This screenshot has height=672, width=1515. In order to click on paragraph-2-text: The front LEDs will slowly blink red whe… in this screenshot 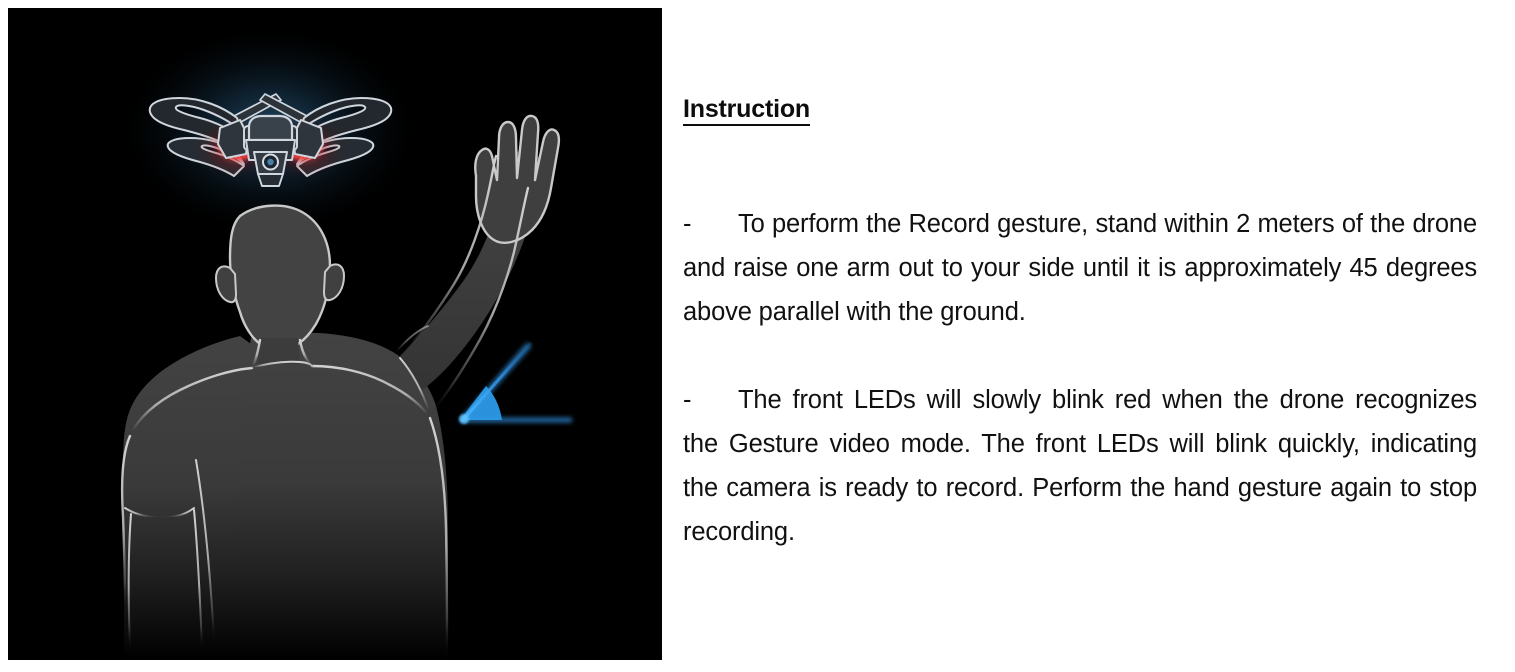, I will do `click(1080, 465)`.